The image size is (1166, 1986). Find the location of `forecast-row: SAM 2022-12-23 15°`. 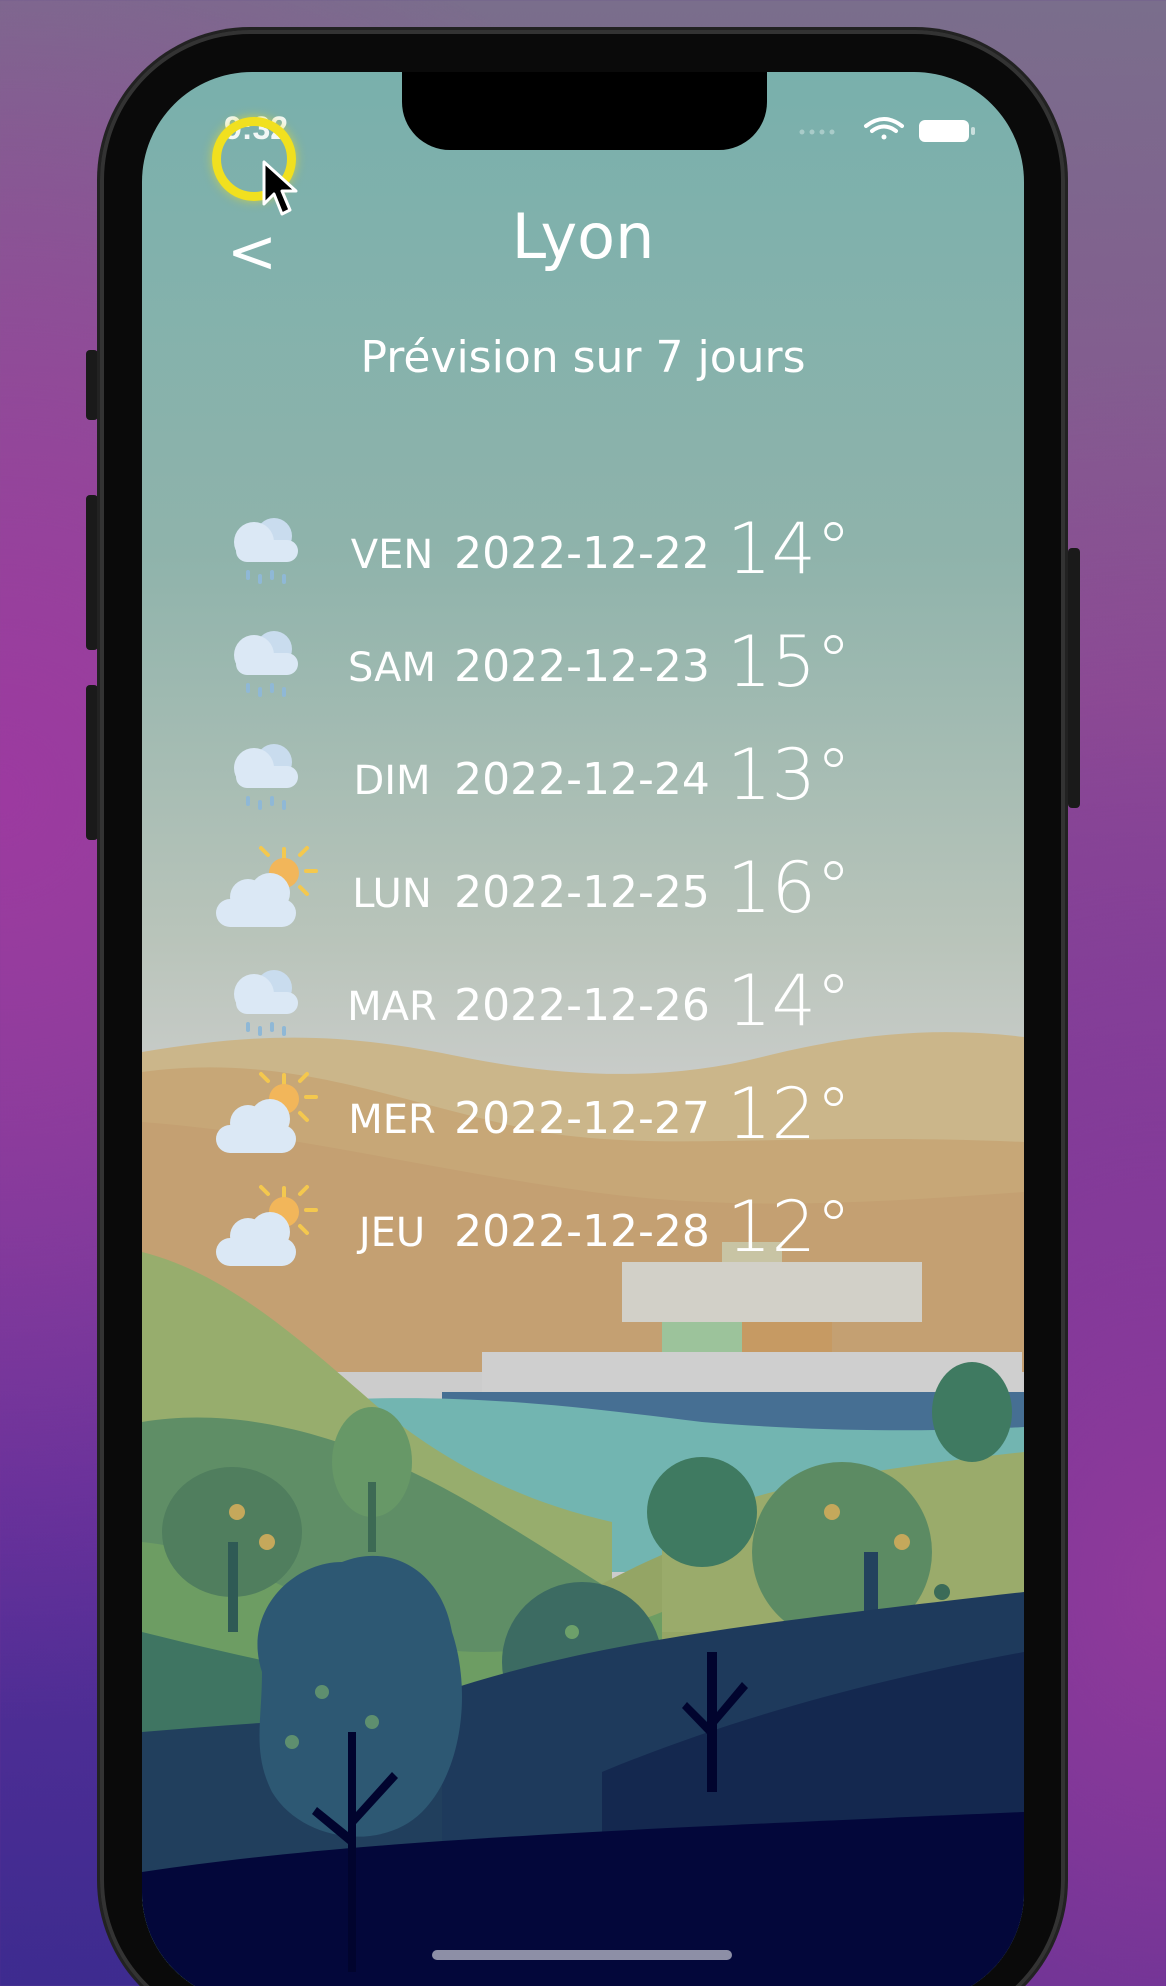

forecast-row: SAM 2022-12-23 15° is located at coordinates (583, 670).